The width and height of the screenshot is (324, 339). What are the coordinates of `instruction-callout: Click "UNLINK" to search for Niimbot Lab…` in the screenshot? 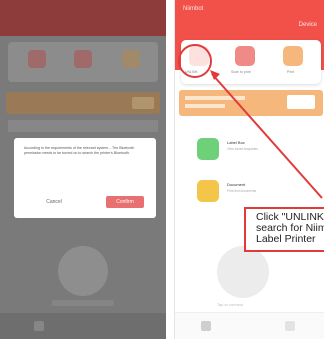 It's located at (284, 229).